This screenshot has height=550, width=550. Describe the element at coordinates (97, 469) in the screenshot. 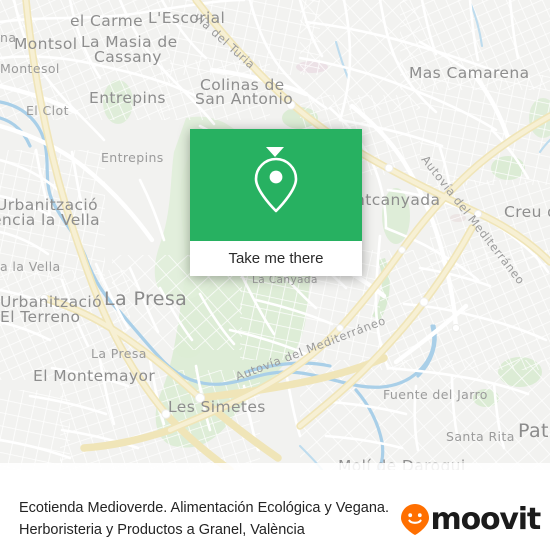

I see `attribution-osm: © OpenStreetMap contributors` at that location.